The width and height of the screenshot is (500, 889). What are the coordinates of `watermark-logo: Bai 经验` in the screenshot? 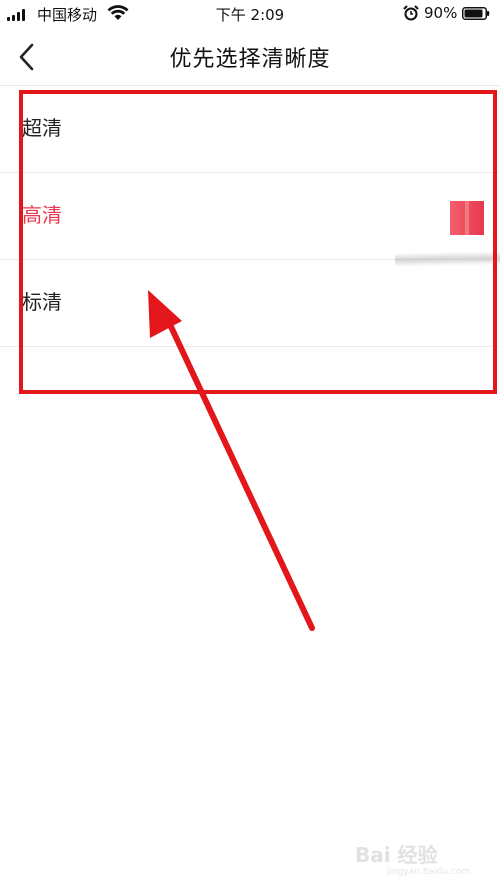 It's located at (396, 855).